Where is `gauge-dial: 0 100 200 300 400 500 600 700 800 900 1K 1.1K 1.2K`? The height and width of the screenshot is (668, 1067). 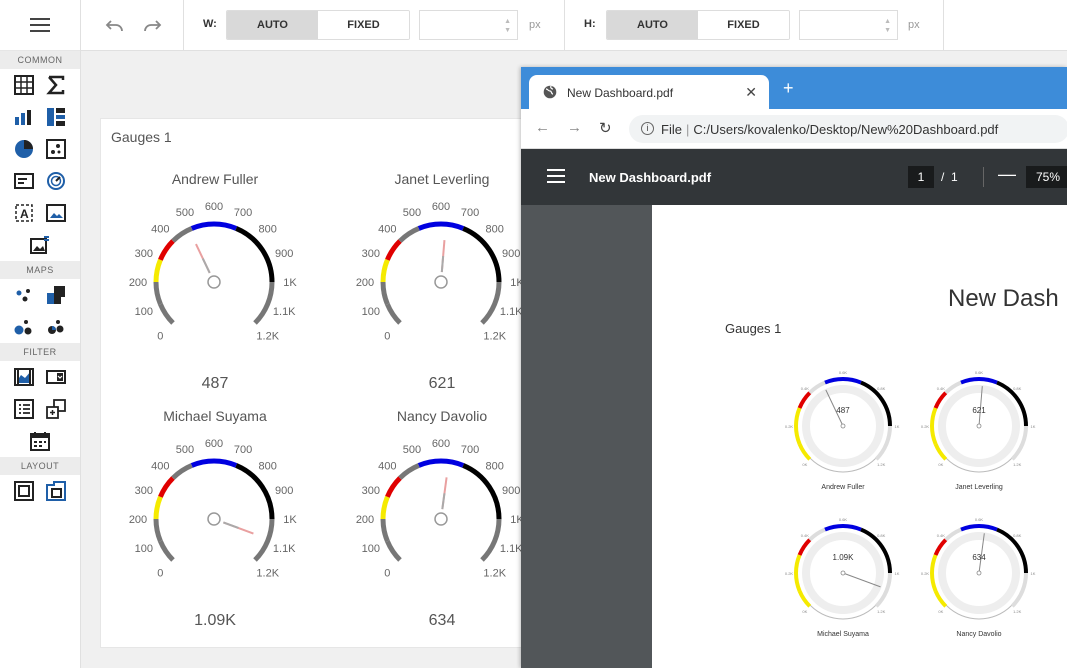
gauge-dial: 0 100 200 300 400 500 600 700 800 900 1K 1.1K 1.2K is located at coordinates (213, 272).